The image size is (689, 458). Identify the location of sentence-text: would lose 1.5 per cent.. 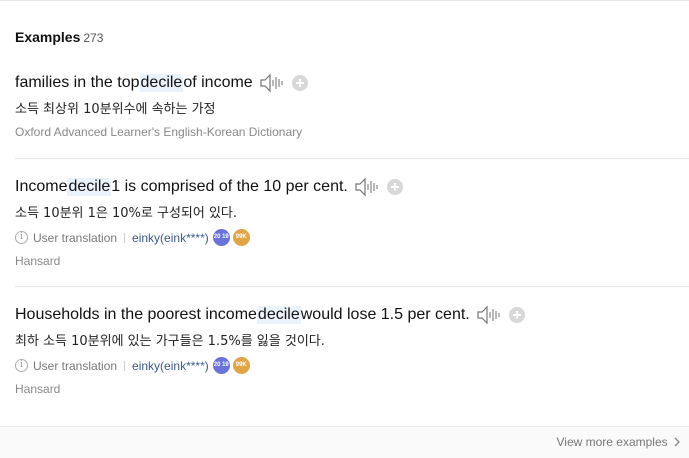
(385, 314).